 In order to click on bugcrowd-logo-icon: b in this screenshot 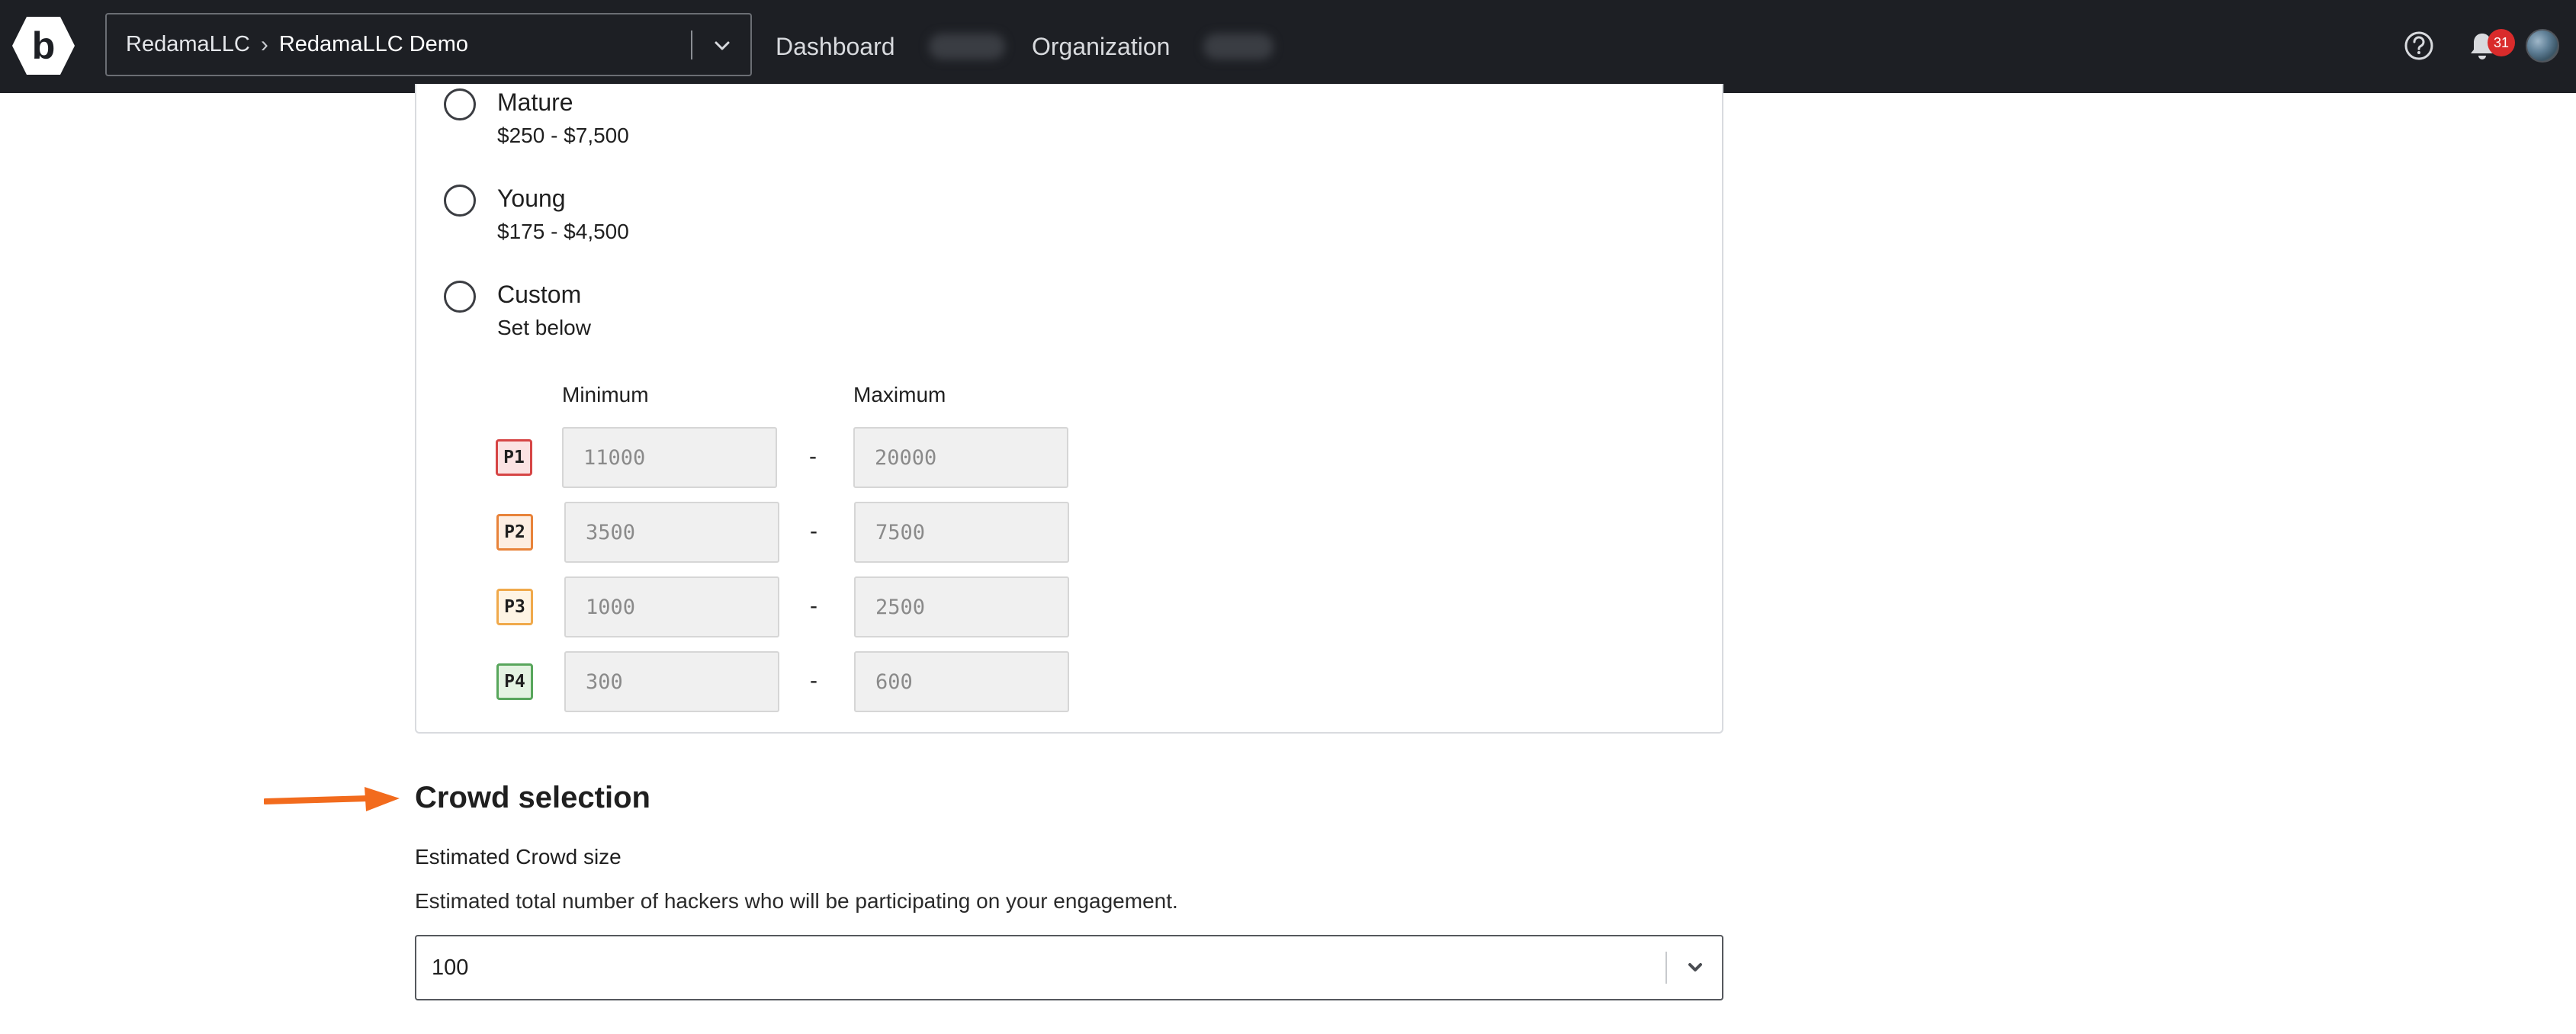, I will do `click(43, 45)`.